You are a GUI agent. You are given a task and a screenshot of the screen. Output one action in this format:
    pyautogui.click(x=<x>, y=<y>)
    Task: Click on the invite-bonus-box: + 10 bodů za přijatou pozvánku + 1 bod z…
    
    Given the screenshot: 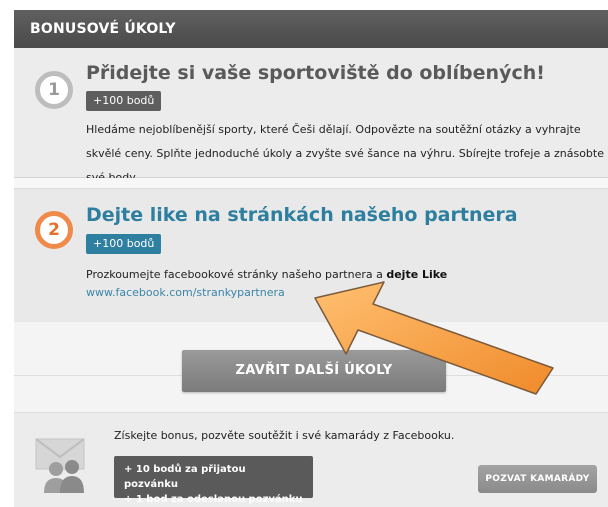 What is the action you would take?
    pyautogui.click(x=213, y=480)
    